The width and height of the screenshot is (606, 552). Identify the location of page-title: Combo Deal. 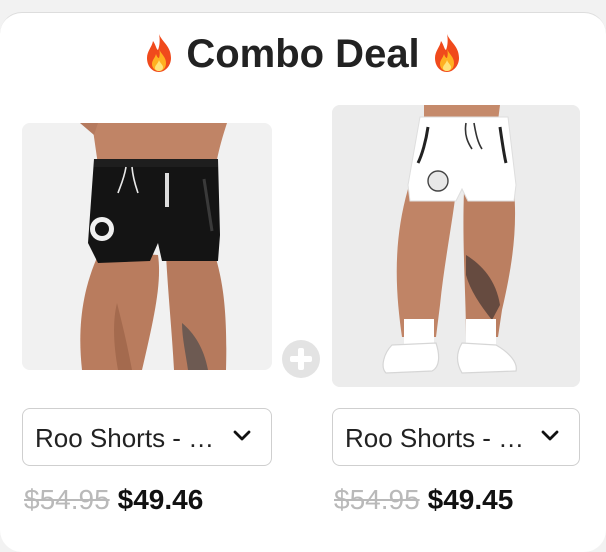
(303, 54).